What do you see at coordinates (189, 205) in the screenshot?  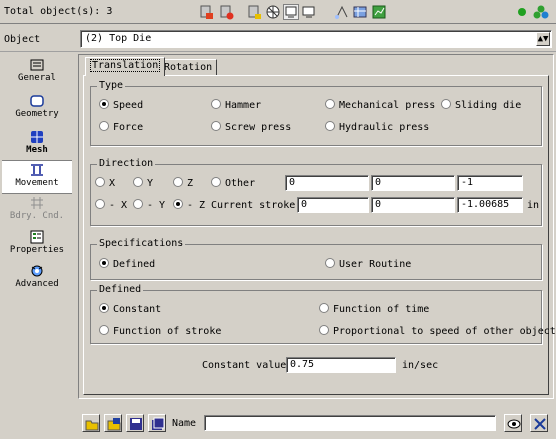 I see `direction-neg-z-radio: - Z` at bounding box center [189, 205].